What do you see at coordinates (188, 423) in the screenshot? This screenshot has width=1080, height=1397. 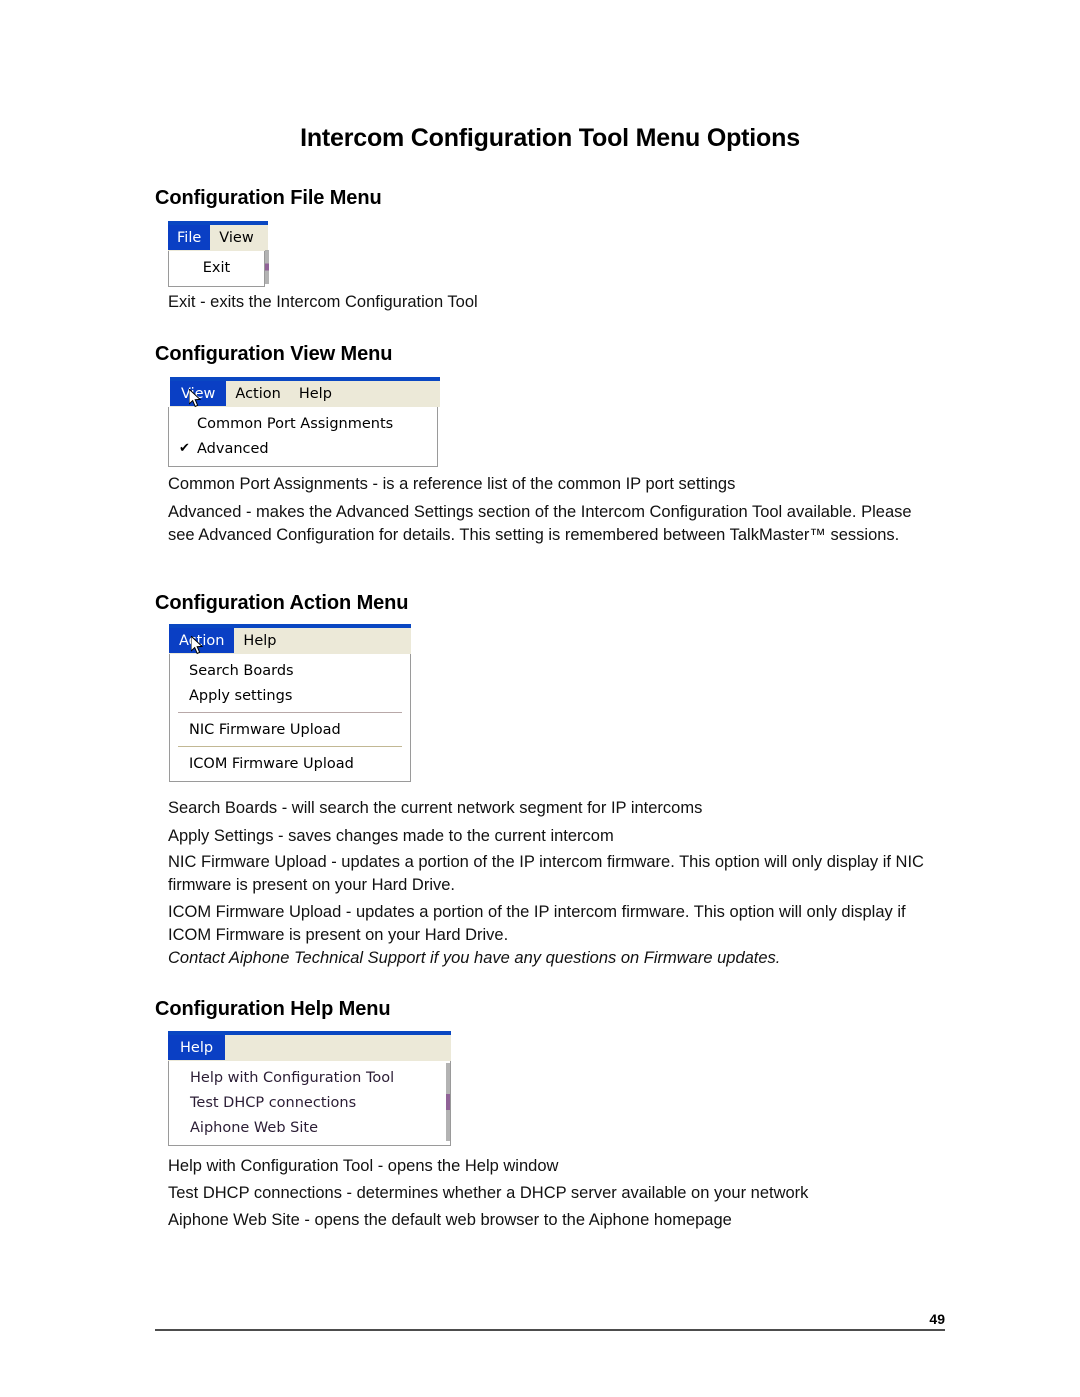 I see `checkmark-placeholder-icon: ✔` at bounding box center [188, 423].